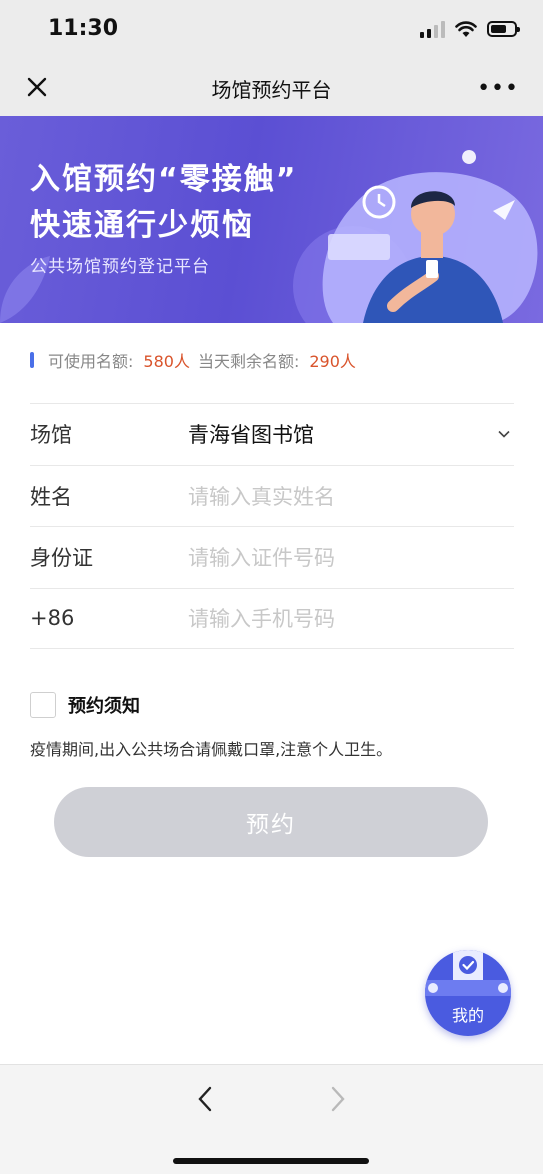 This screenshot has width=543, height=1174. I want to click on nav-bar: 场馆预约平台 •••, so click(271, 88).